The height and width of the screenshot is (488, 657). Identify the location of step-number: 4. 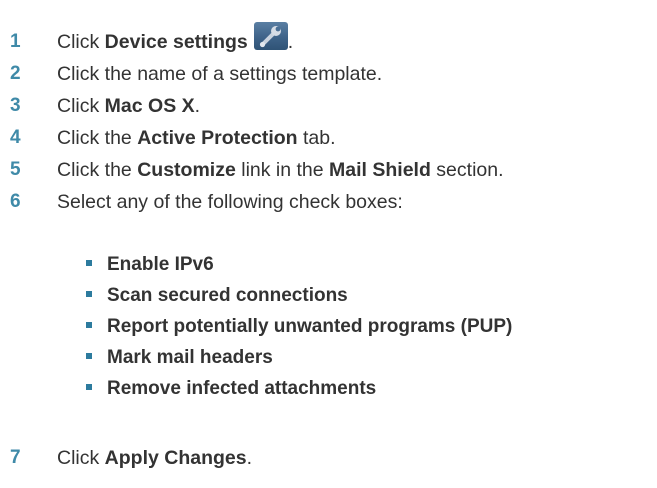
(15, 137).